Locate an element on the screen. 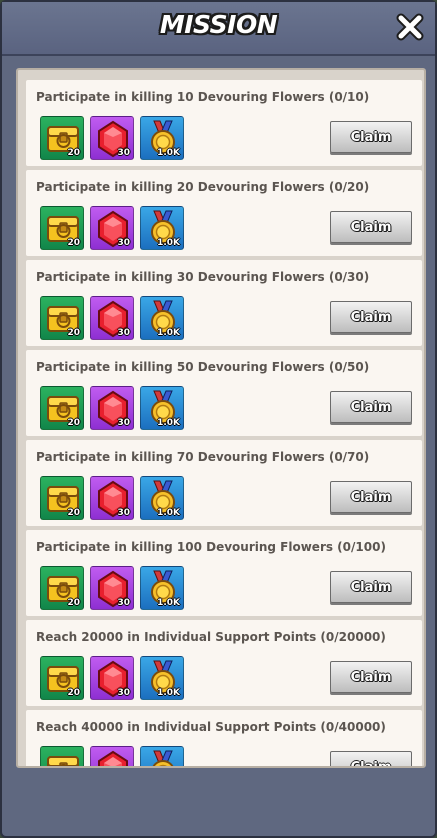 Image resolution: width=437 pixels, height=838 pixels. window-header: MISSION is located at coordinates (218, 29).